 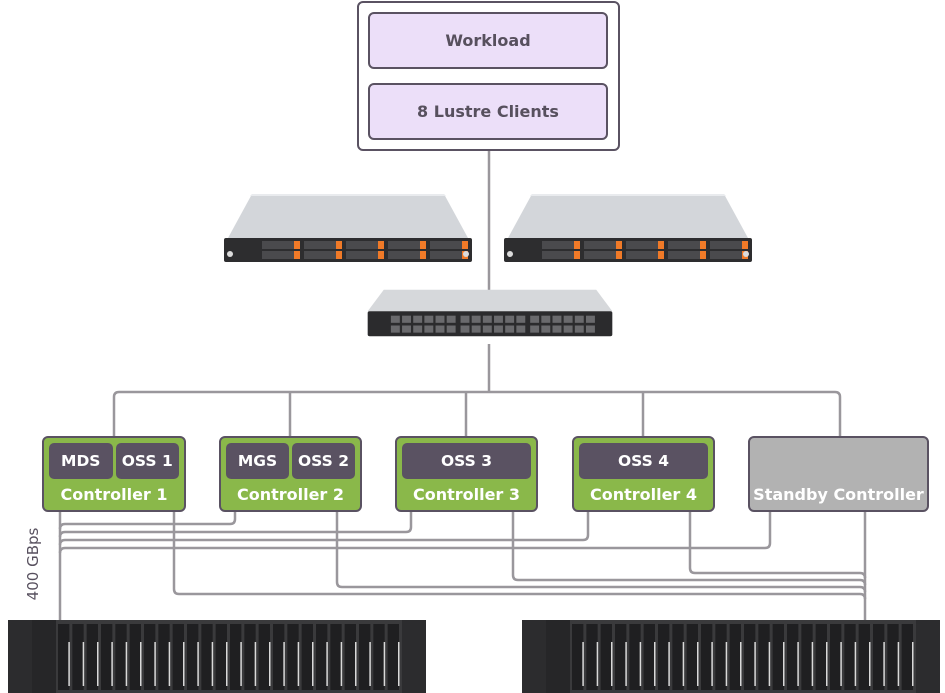 I want to click on controller-3: OSS 3 Controller 3, so click(x=466, y=474).